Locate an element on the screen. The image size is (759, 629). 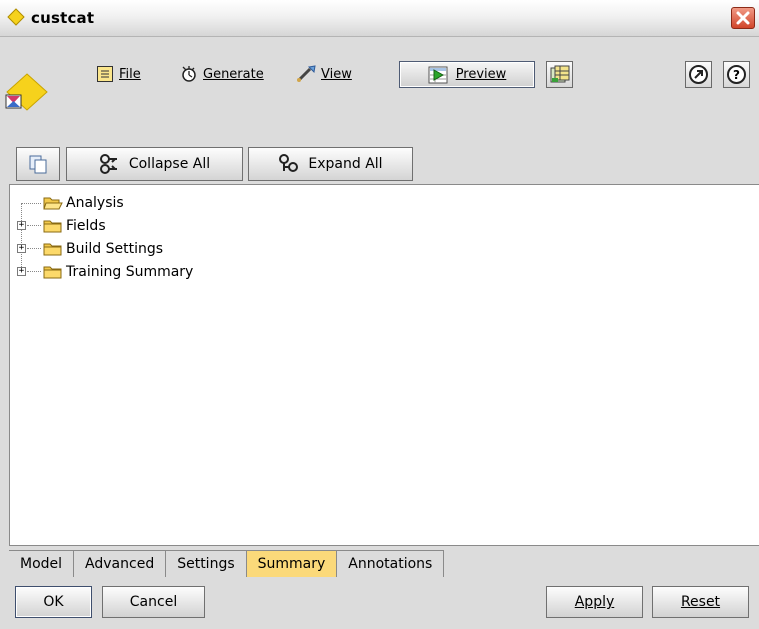
reset-button: Reset is located at coordinates (700, 602).